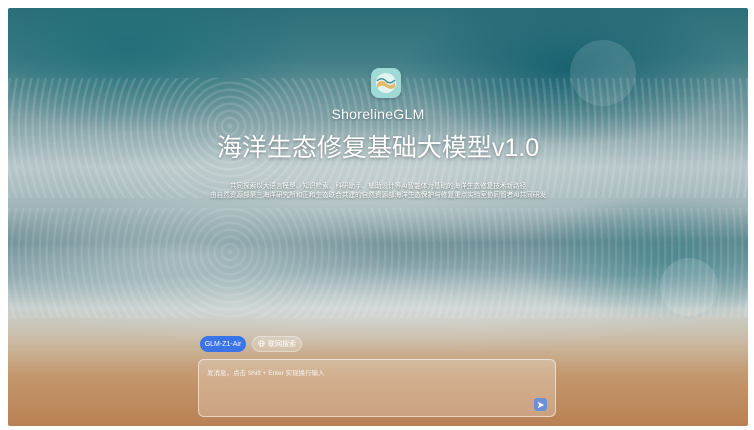 The height and width of the screenshot is (430, 754). Describe the element at coordinates (282, 344) in the screenshot. I see `web-search-label: 联网搜索` at that location.